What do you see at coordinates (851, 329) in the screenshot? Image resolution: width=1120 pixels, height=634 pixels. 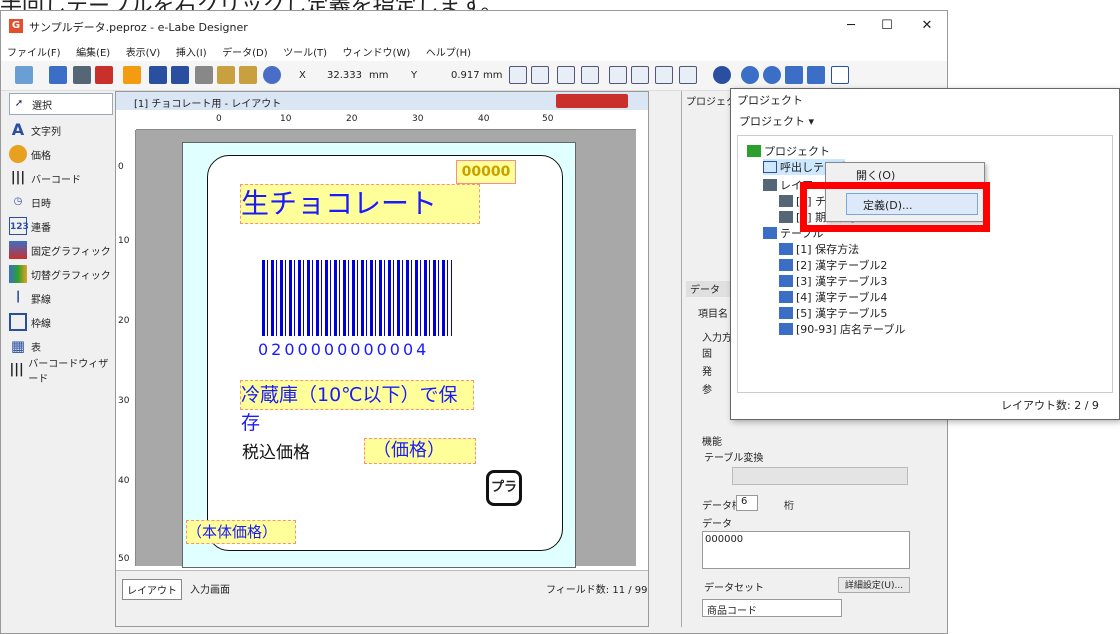 I see `tree-label: [90-93] 店名テーブル` at bounding box center [851, 329].